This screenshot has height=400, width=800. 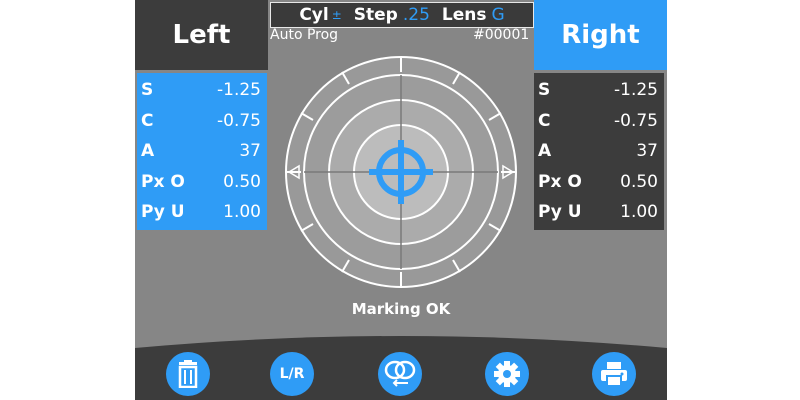 I want to click on cyl-sign: ±, so click(x=336, y=15).